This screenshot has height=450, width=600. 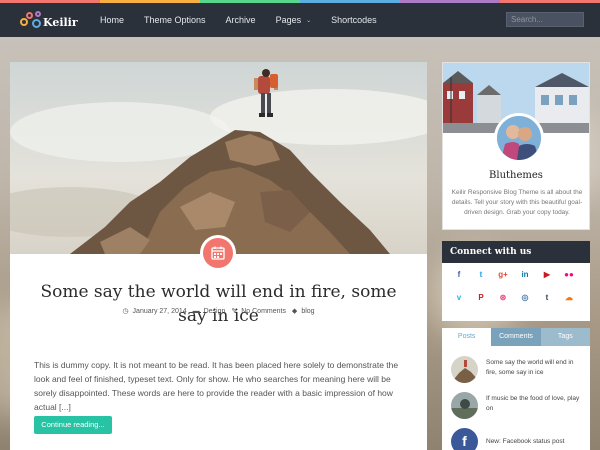 What do you see at coordinates (547, 298) in the screenshot?
I see `tumblr-icon: t` at bounding box center [547, 298].